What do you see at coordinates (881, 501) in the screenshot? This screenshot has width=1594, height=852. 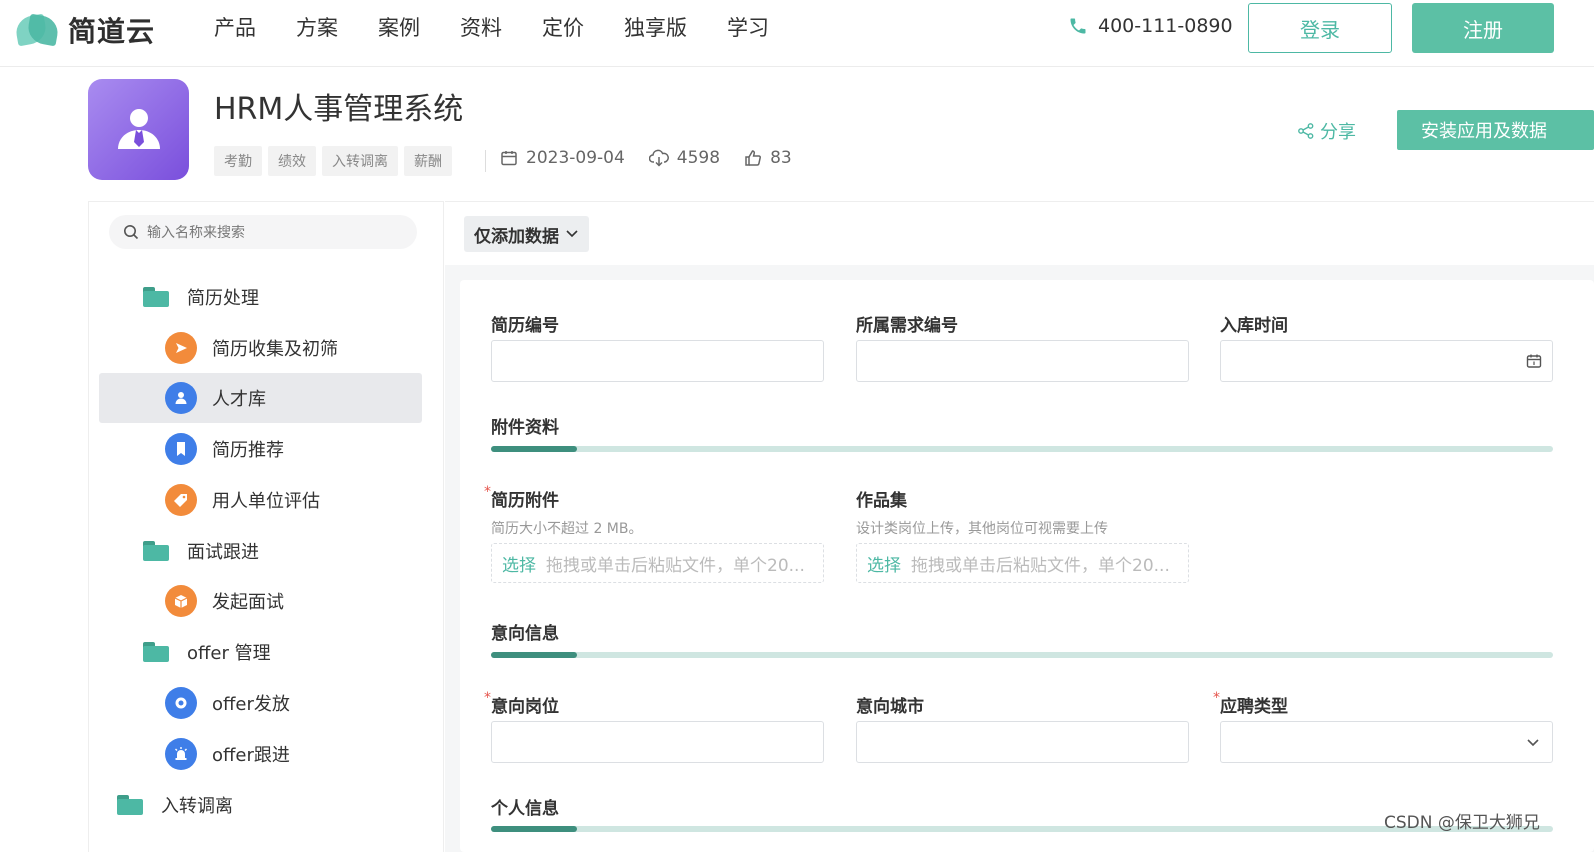 I see `field-label-portfolio: 作品集` at bounding box center [881, 501].